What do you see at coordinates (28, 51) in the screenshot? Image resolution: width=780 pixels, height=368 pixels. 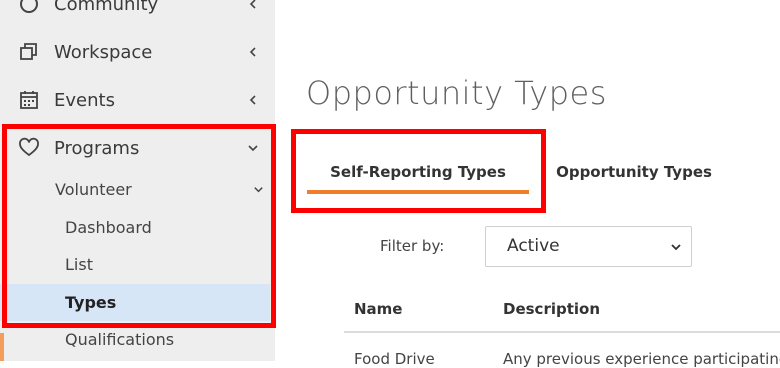 I see `copy-icon` at bounding box center [28, 51].